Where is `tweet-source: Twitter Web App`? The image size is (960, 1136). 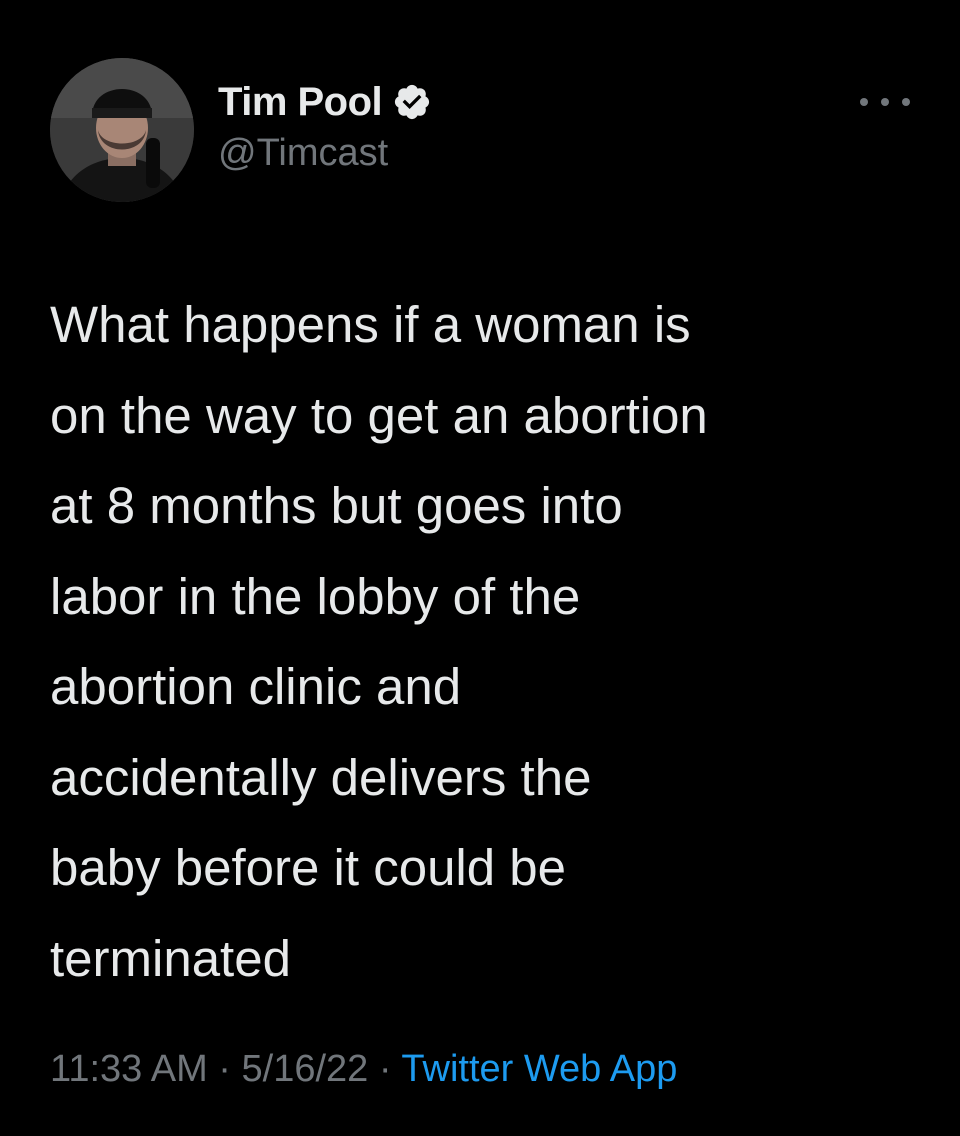 tweet-source: Twitter Web App is located at coordinates (539, 1069).